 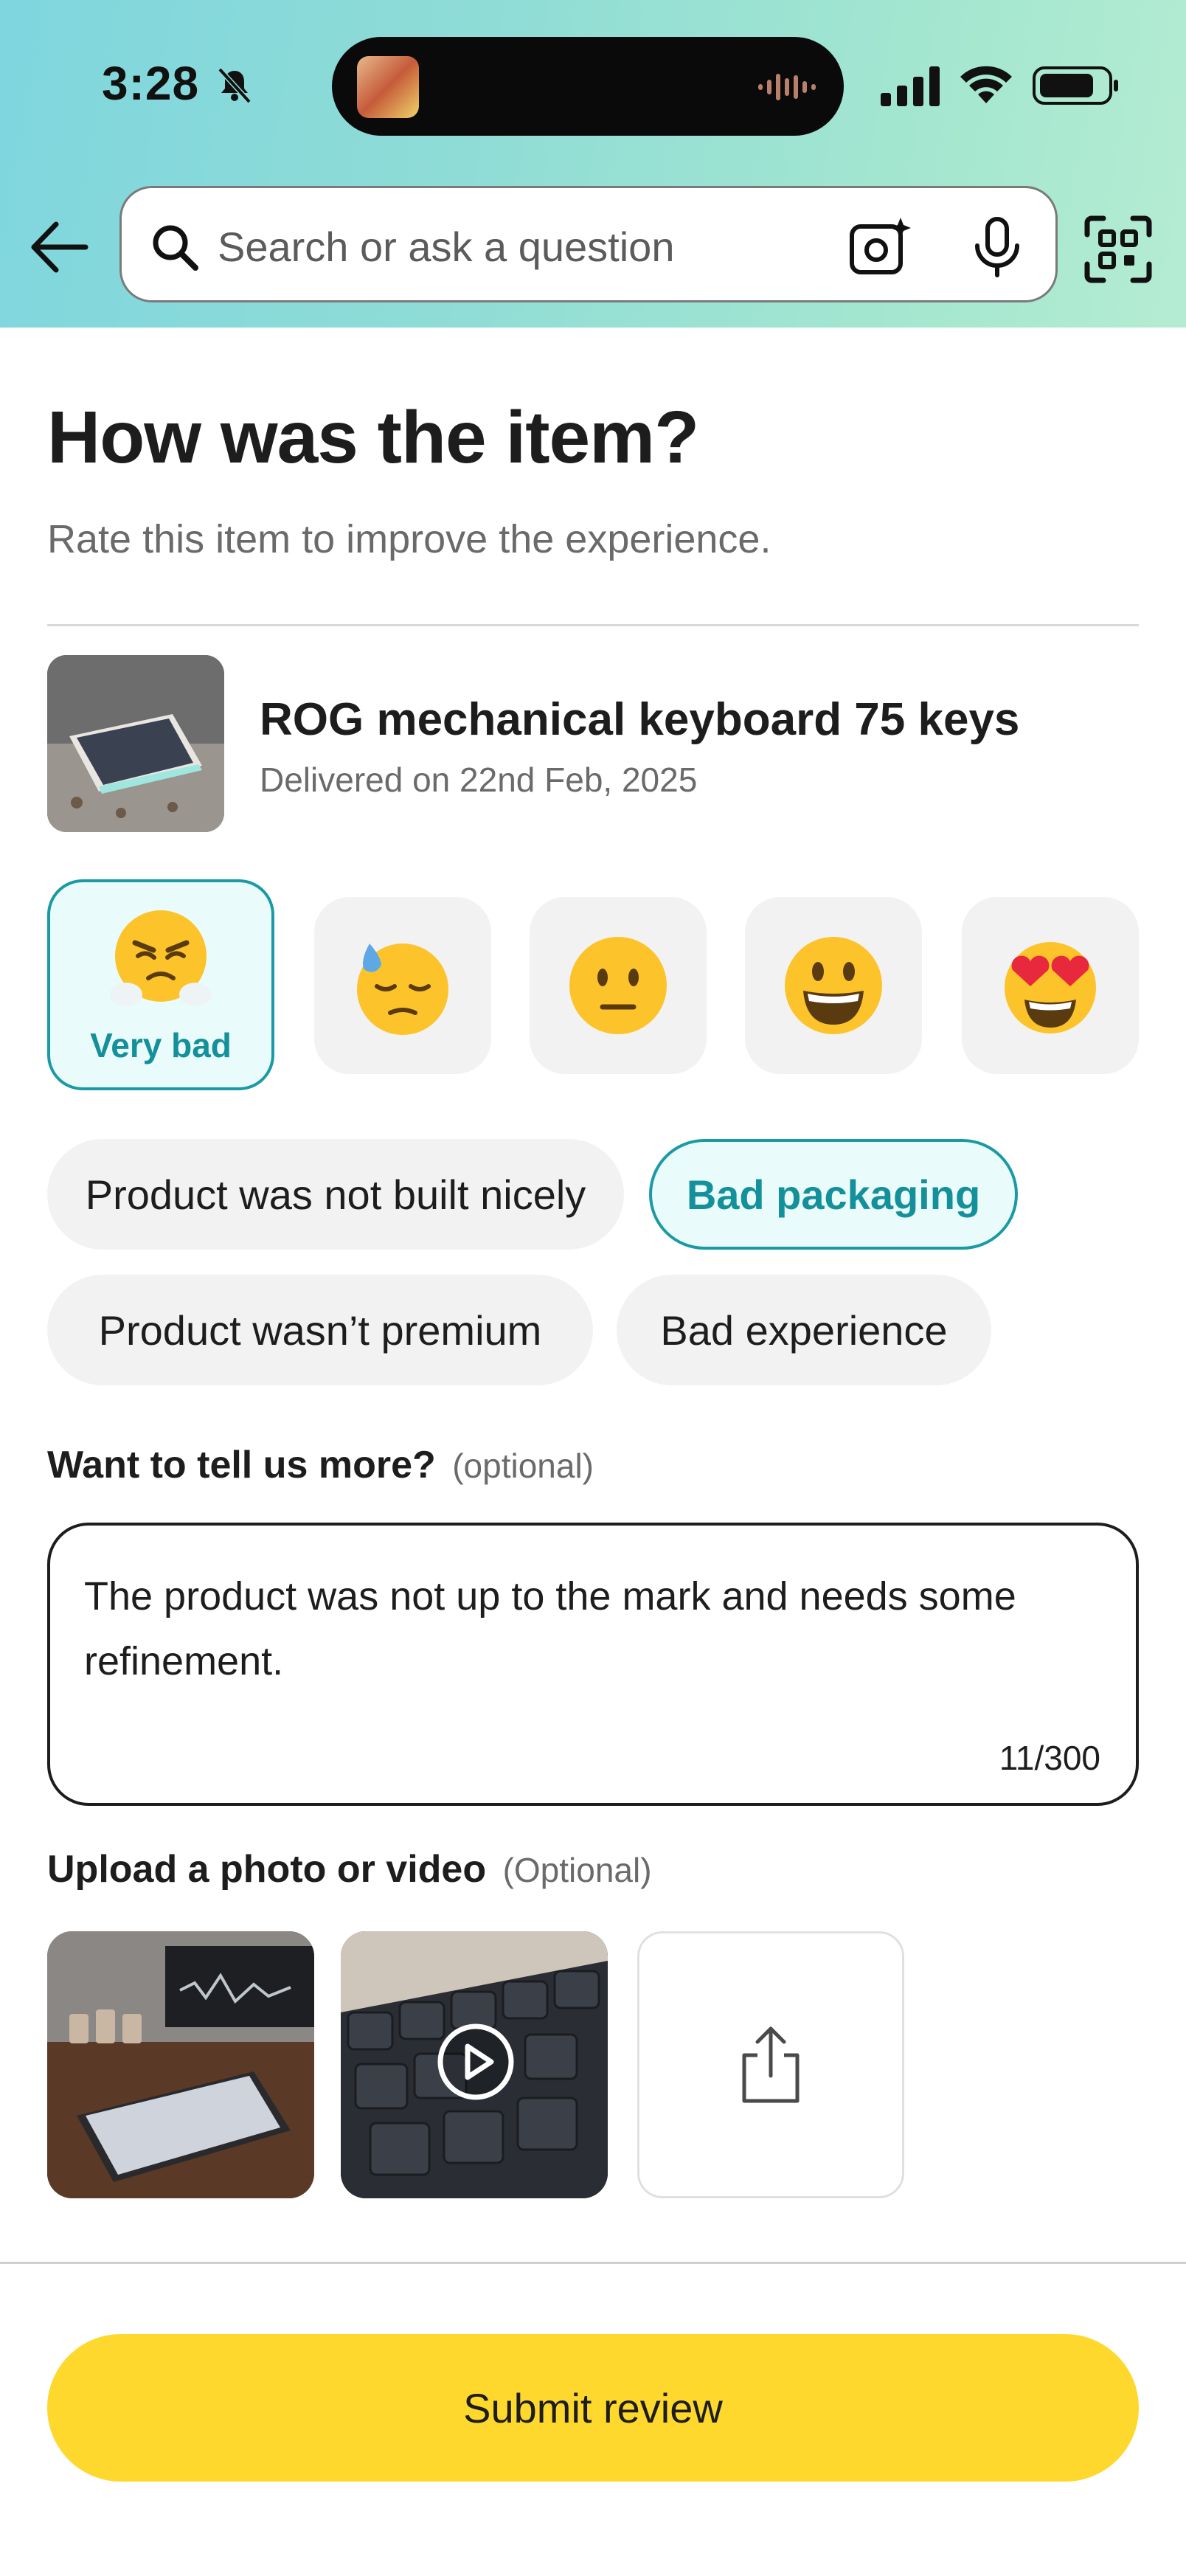 I want to click on tag-chip: Product was not built nicely, so click(x=335, y=1195).